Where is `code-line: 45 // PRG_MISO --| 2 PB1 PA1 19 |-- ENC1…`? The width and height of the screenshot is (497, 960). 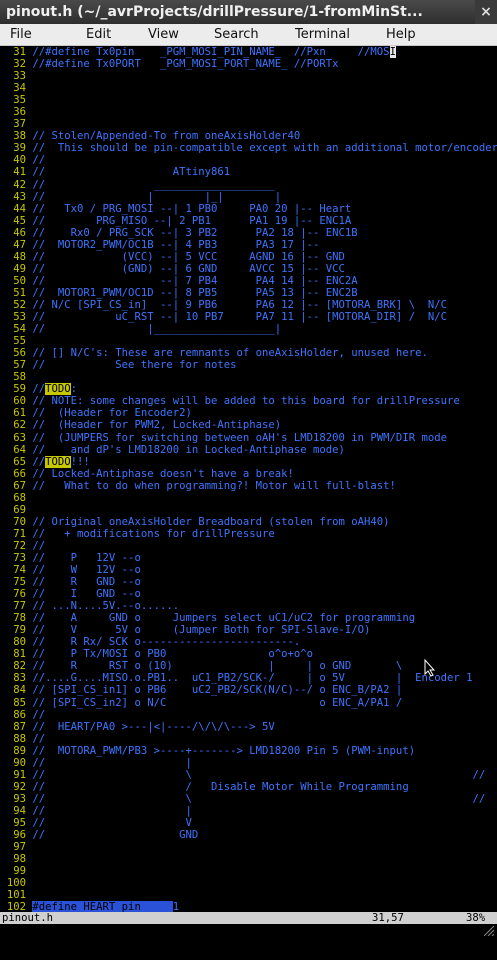 code-line: 45 // PRG_MISO --| 2 PB1 PA1 19 |-- ENC1… is located at coordinates (248, 221).